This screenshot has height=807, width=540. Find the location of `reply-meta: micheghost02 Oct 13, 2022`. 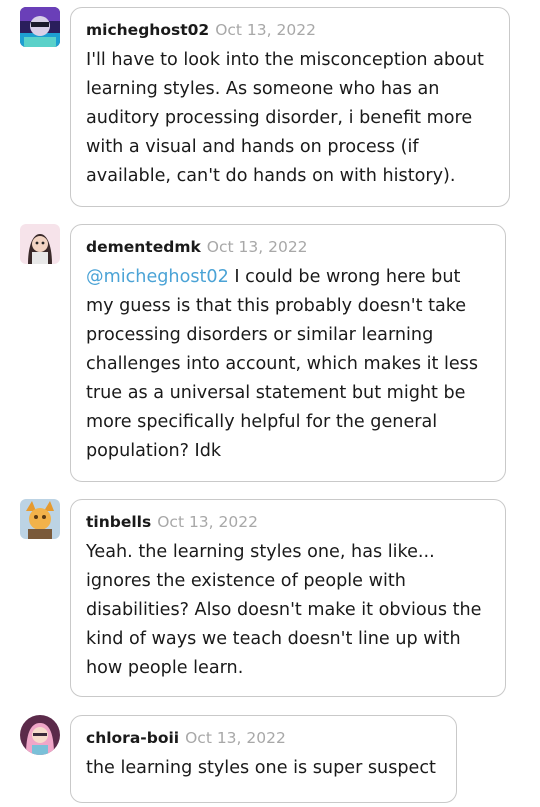

reply-meta: micheghost02 Oct 13, 2022 is located at coordinates (290, 30).